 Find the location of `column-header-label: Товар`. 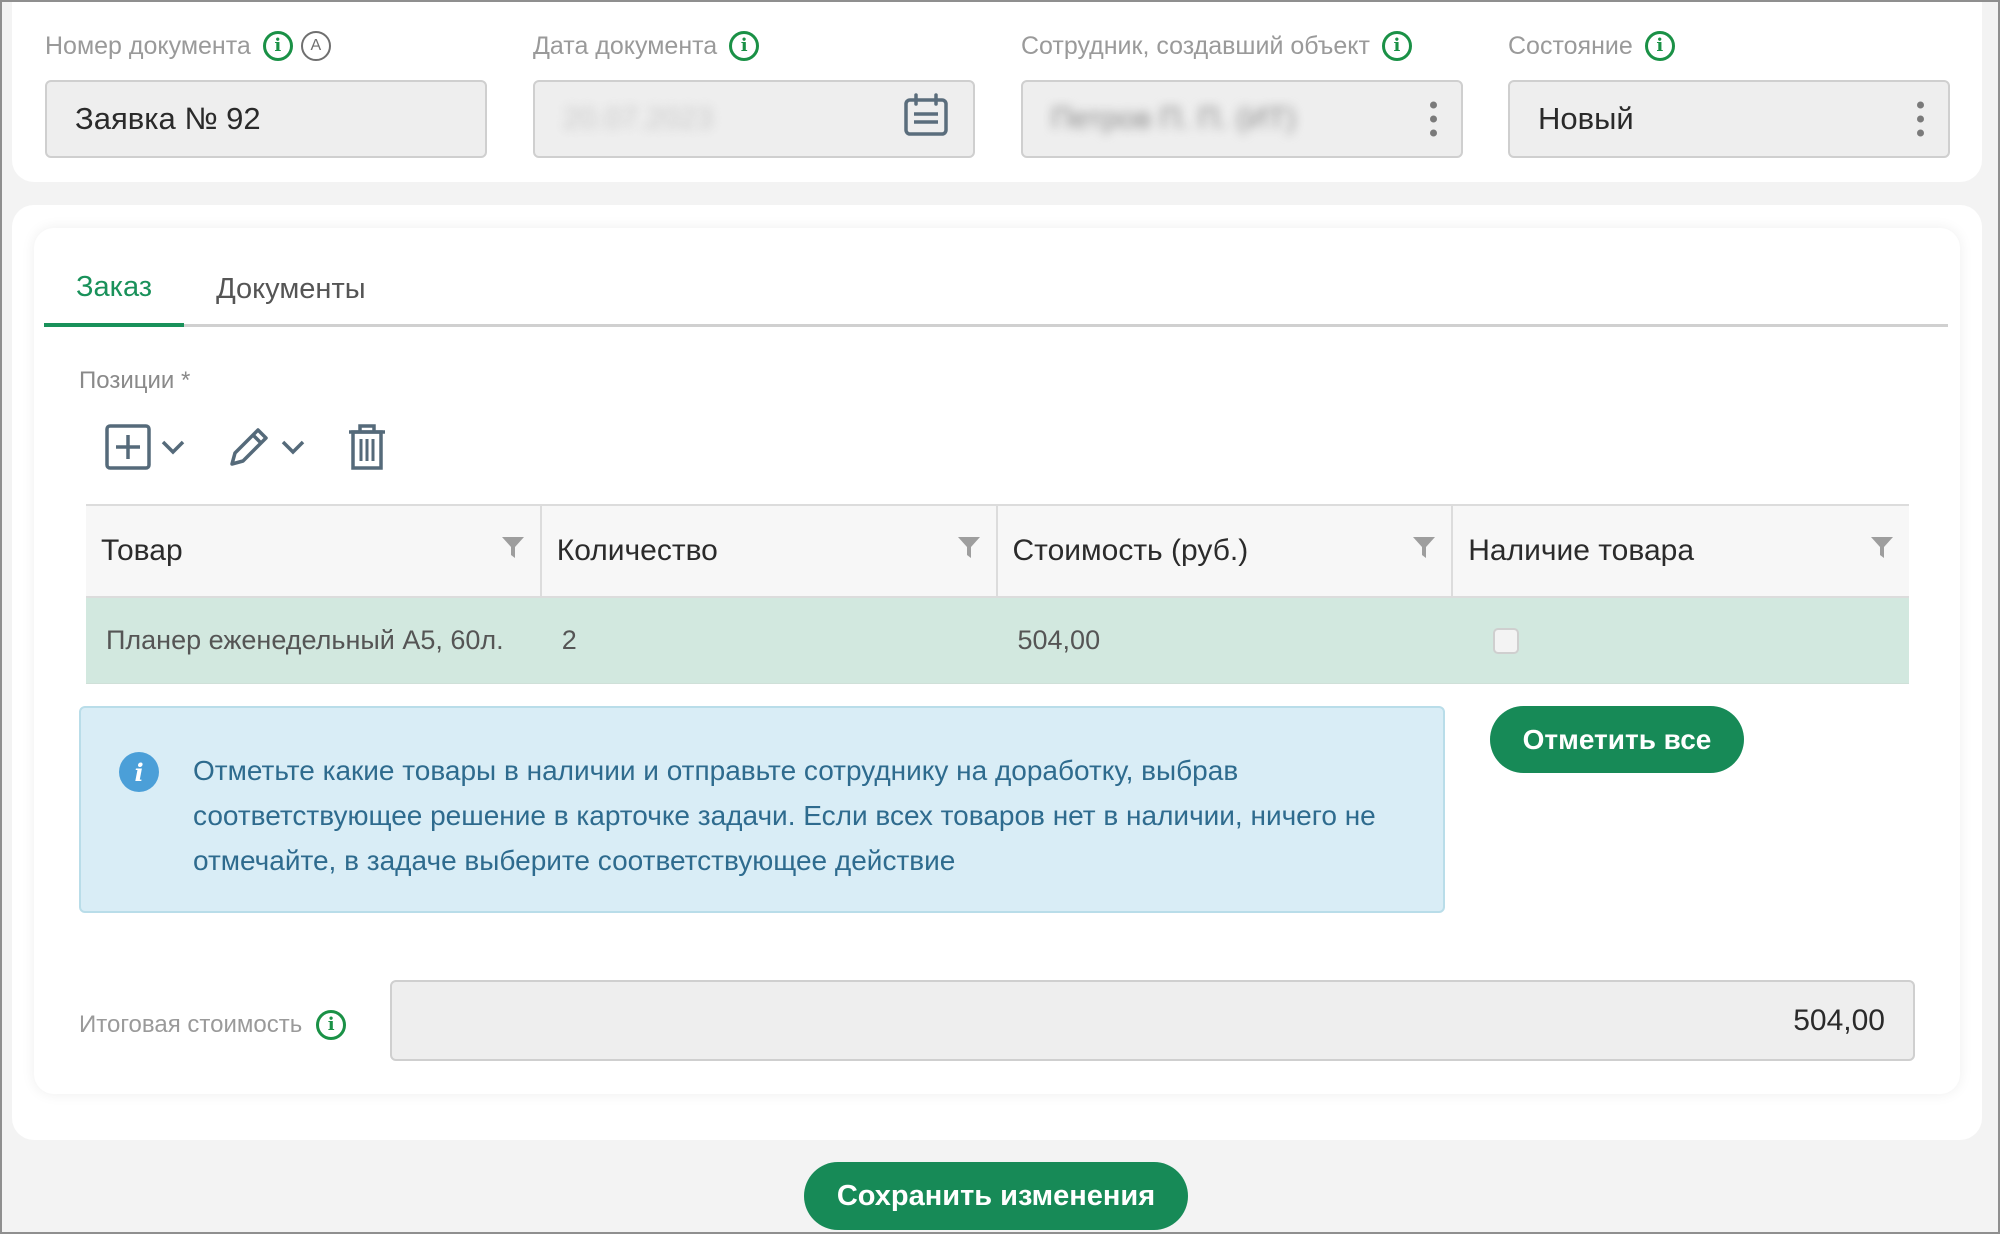

column-header-label: Товар is located at coordinates (142, 550).